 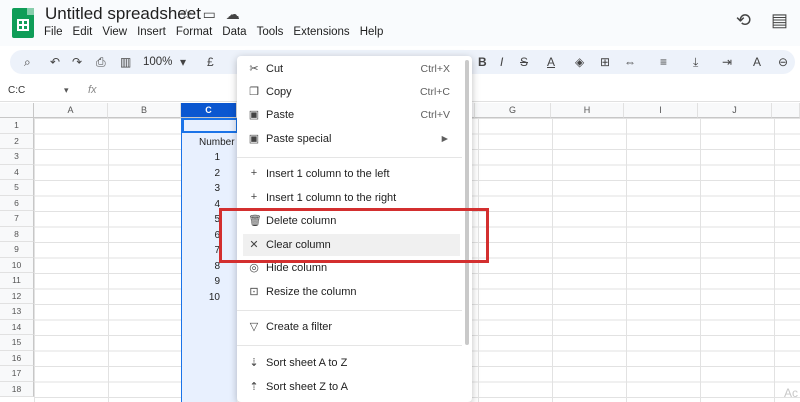 What do you see at coordinates (17, 281) in the screenshot?
I see `row-header: 11` at bounding box center [17, 281].